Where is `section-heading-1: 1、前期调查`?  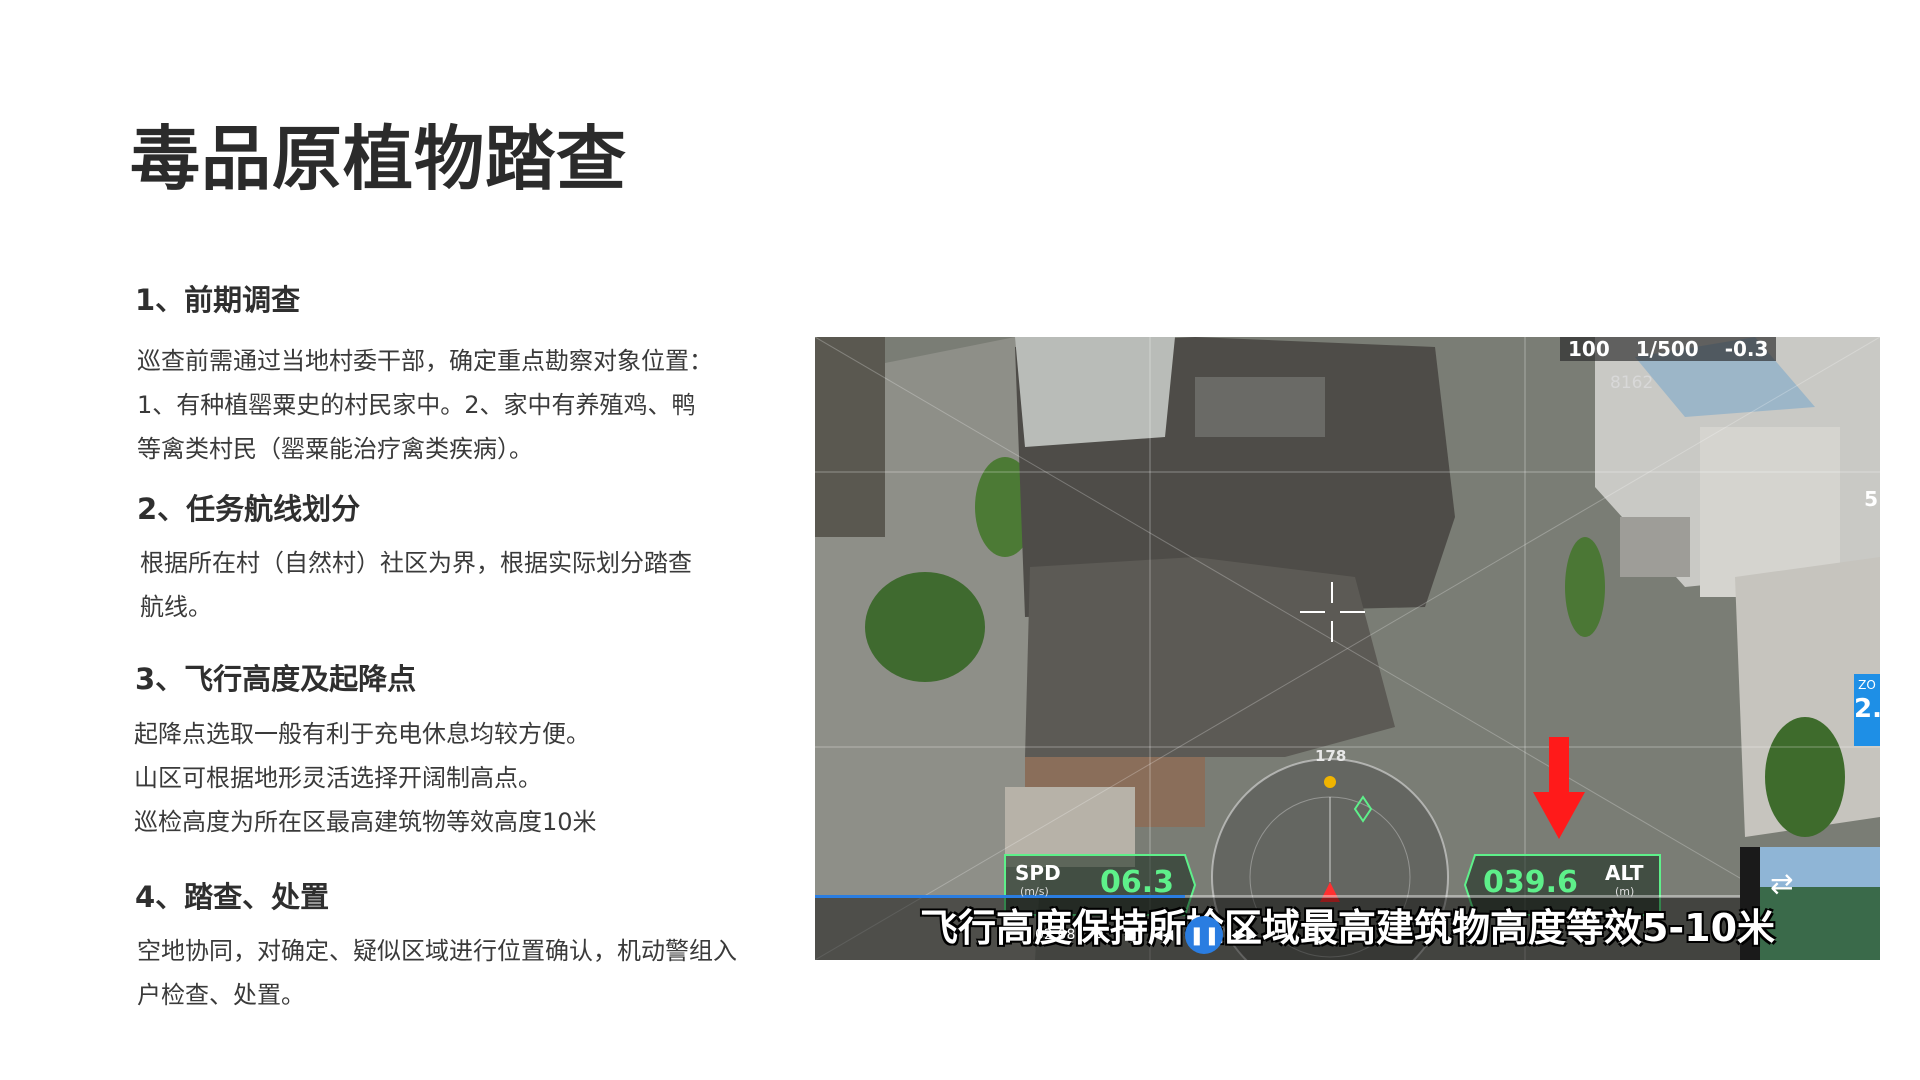 section-heading-1: 1、前期调查 is located at coordinates (218, 300).